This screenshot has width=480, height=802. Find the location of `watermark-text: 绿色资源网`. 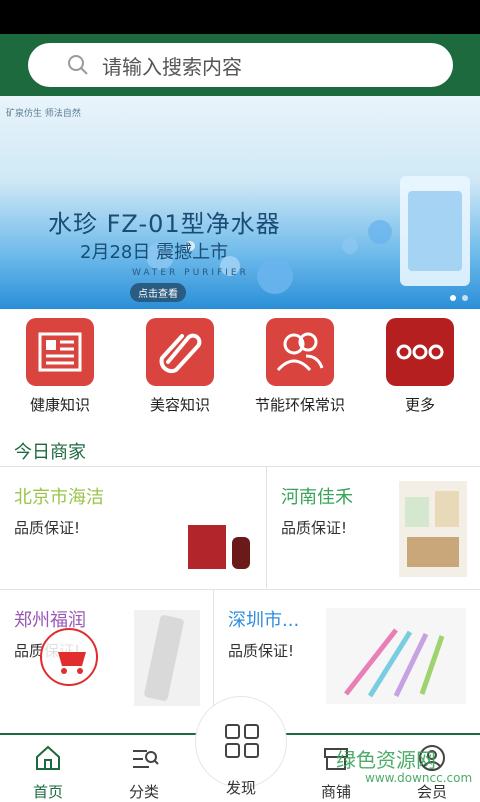

watermark-text: 绿色资源网 is located at coordinates (386, 760).